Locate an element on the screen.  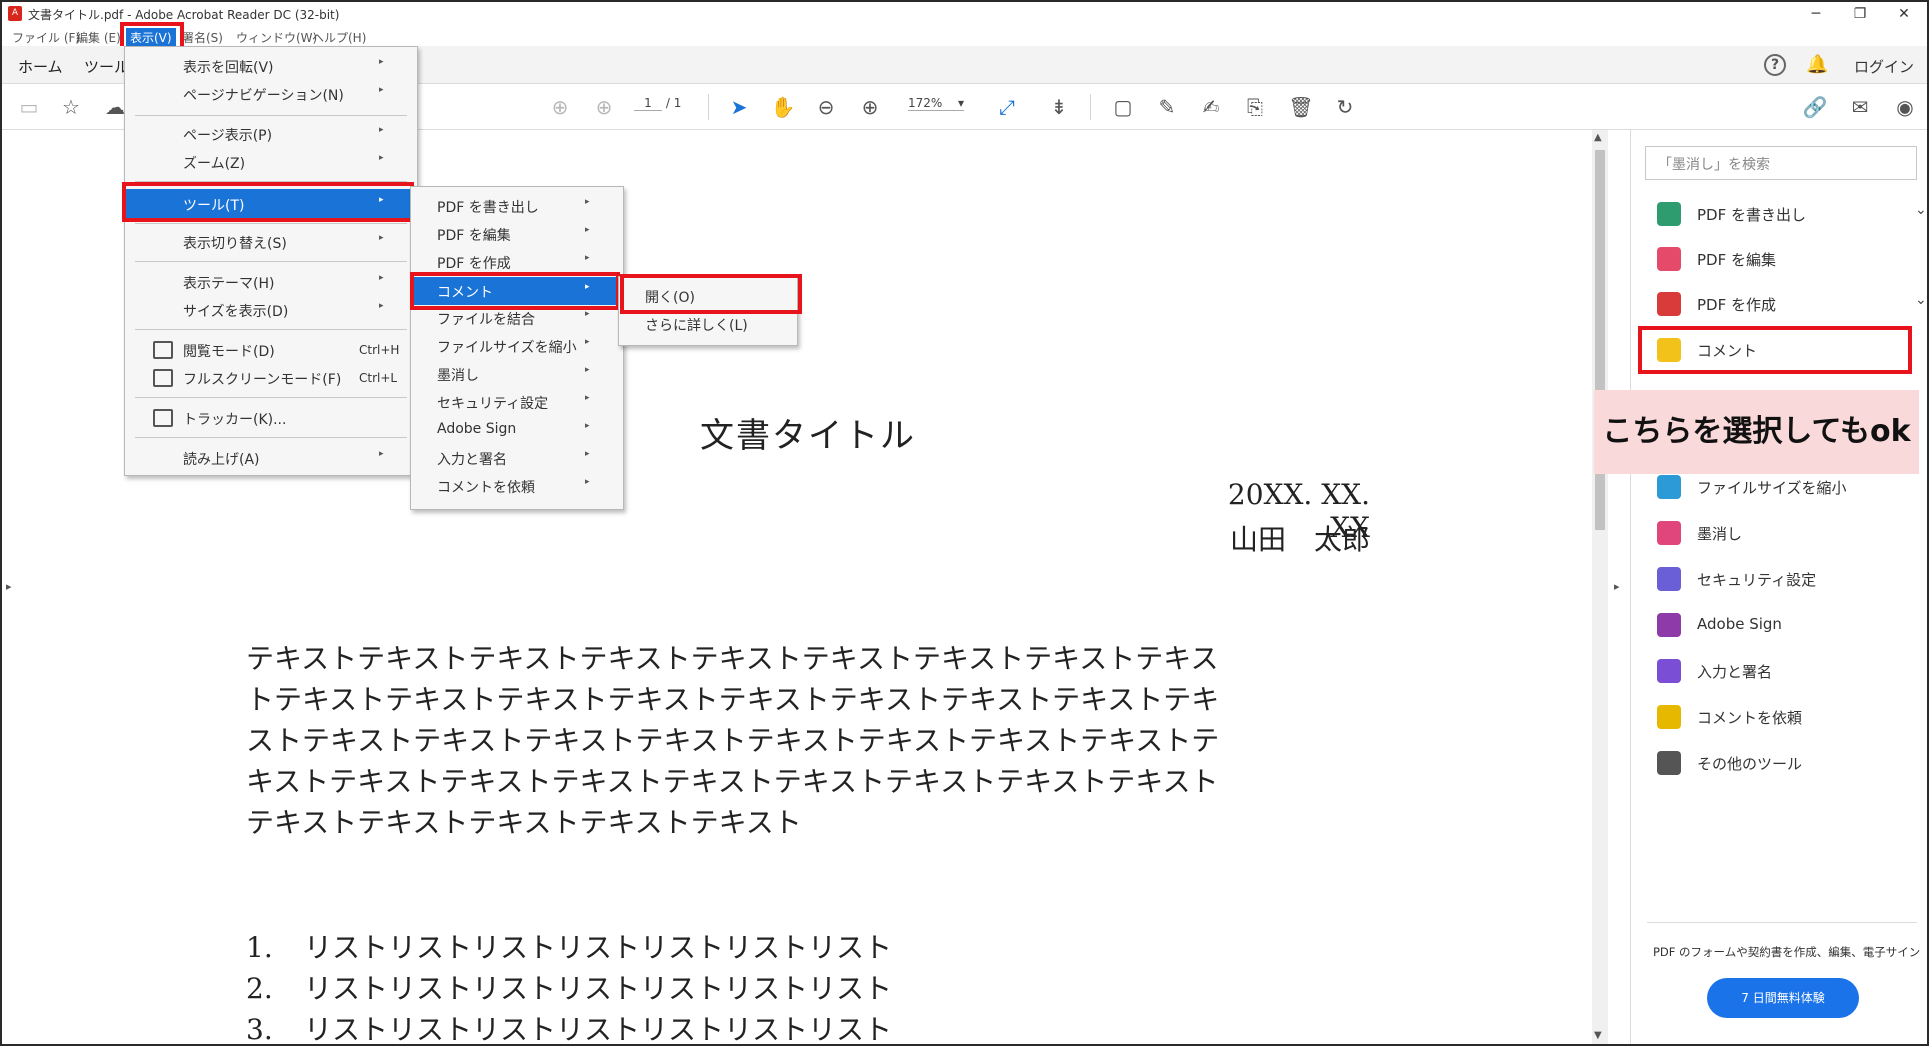
menu-item-toggle-display: 表示切り替え(S) ▸ is located at coordinates (271, 242).